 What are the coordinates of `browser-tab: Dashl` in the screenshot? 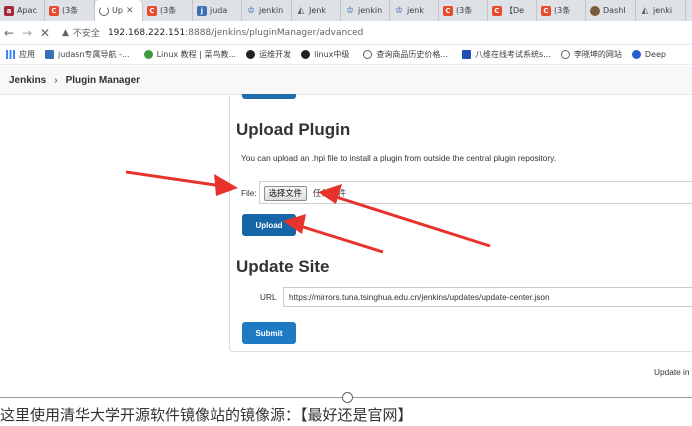 It's located at (611, 10).